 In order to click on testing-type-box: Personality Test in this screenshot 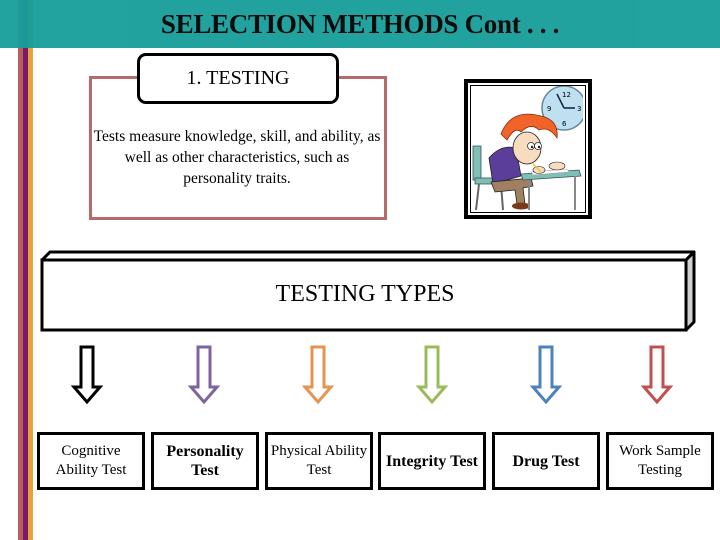, I will do `click(205, 461)`.